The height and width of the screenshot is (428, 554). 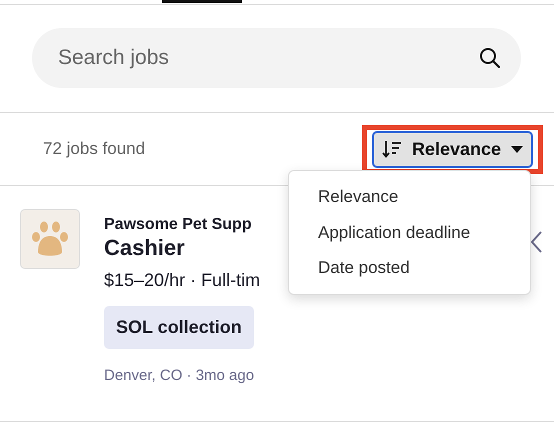 I want to click on company-name: Pawsome Pet Supp, so click(x=178, y=224).